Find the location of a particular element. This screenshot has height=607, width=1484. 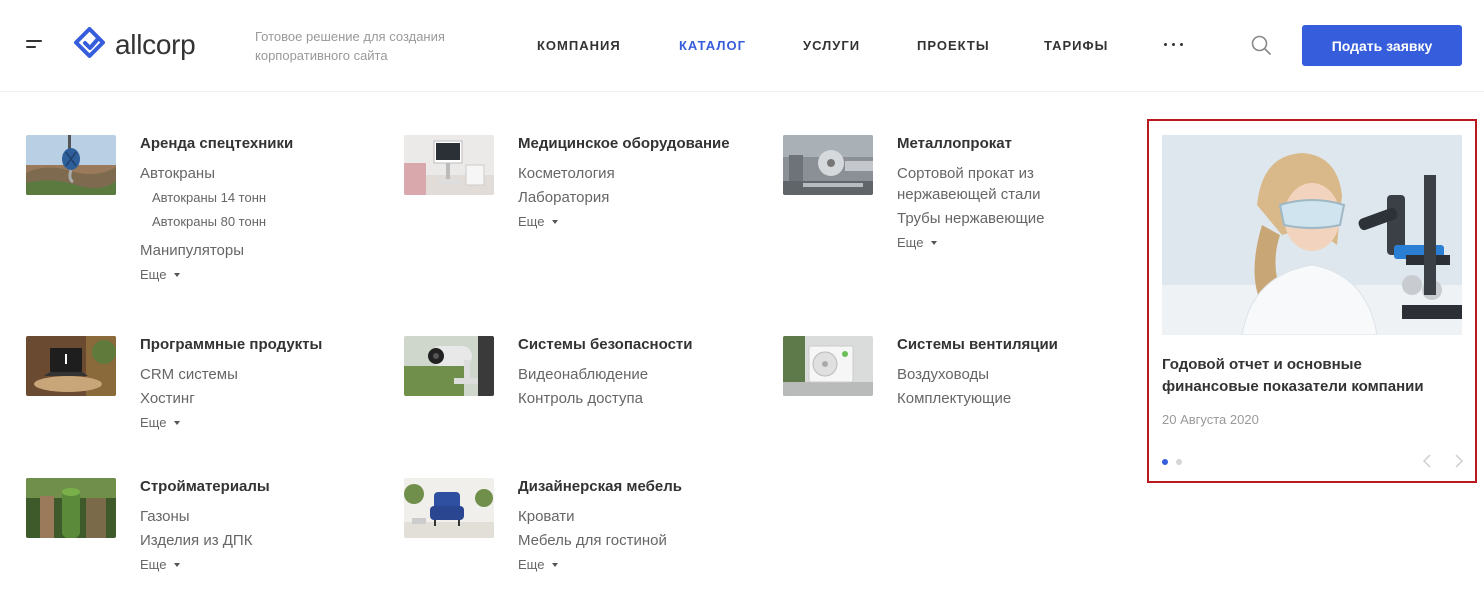

news-image is located at coordinates (1312, 235).